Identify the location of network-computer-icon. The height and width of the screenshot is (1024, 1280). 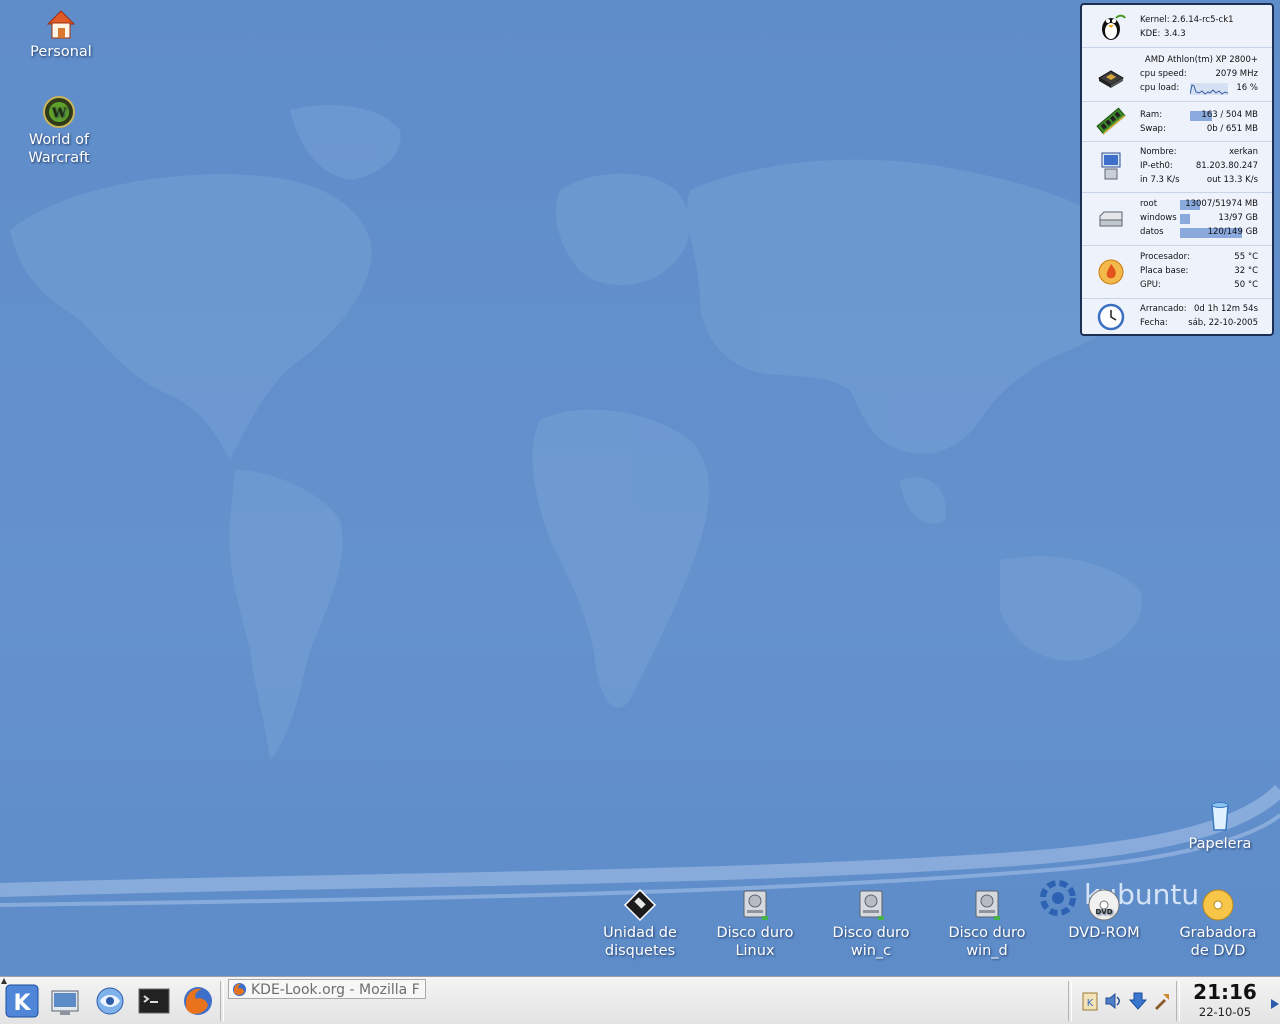
(1111, 166).